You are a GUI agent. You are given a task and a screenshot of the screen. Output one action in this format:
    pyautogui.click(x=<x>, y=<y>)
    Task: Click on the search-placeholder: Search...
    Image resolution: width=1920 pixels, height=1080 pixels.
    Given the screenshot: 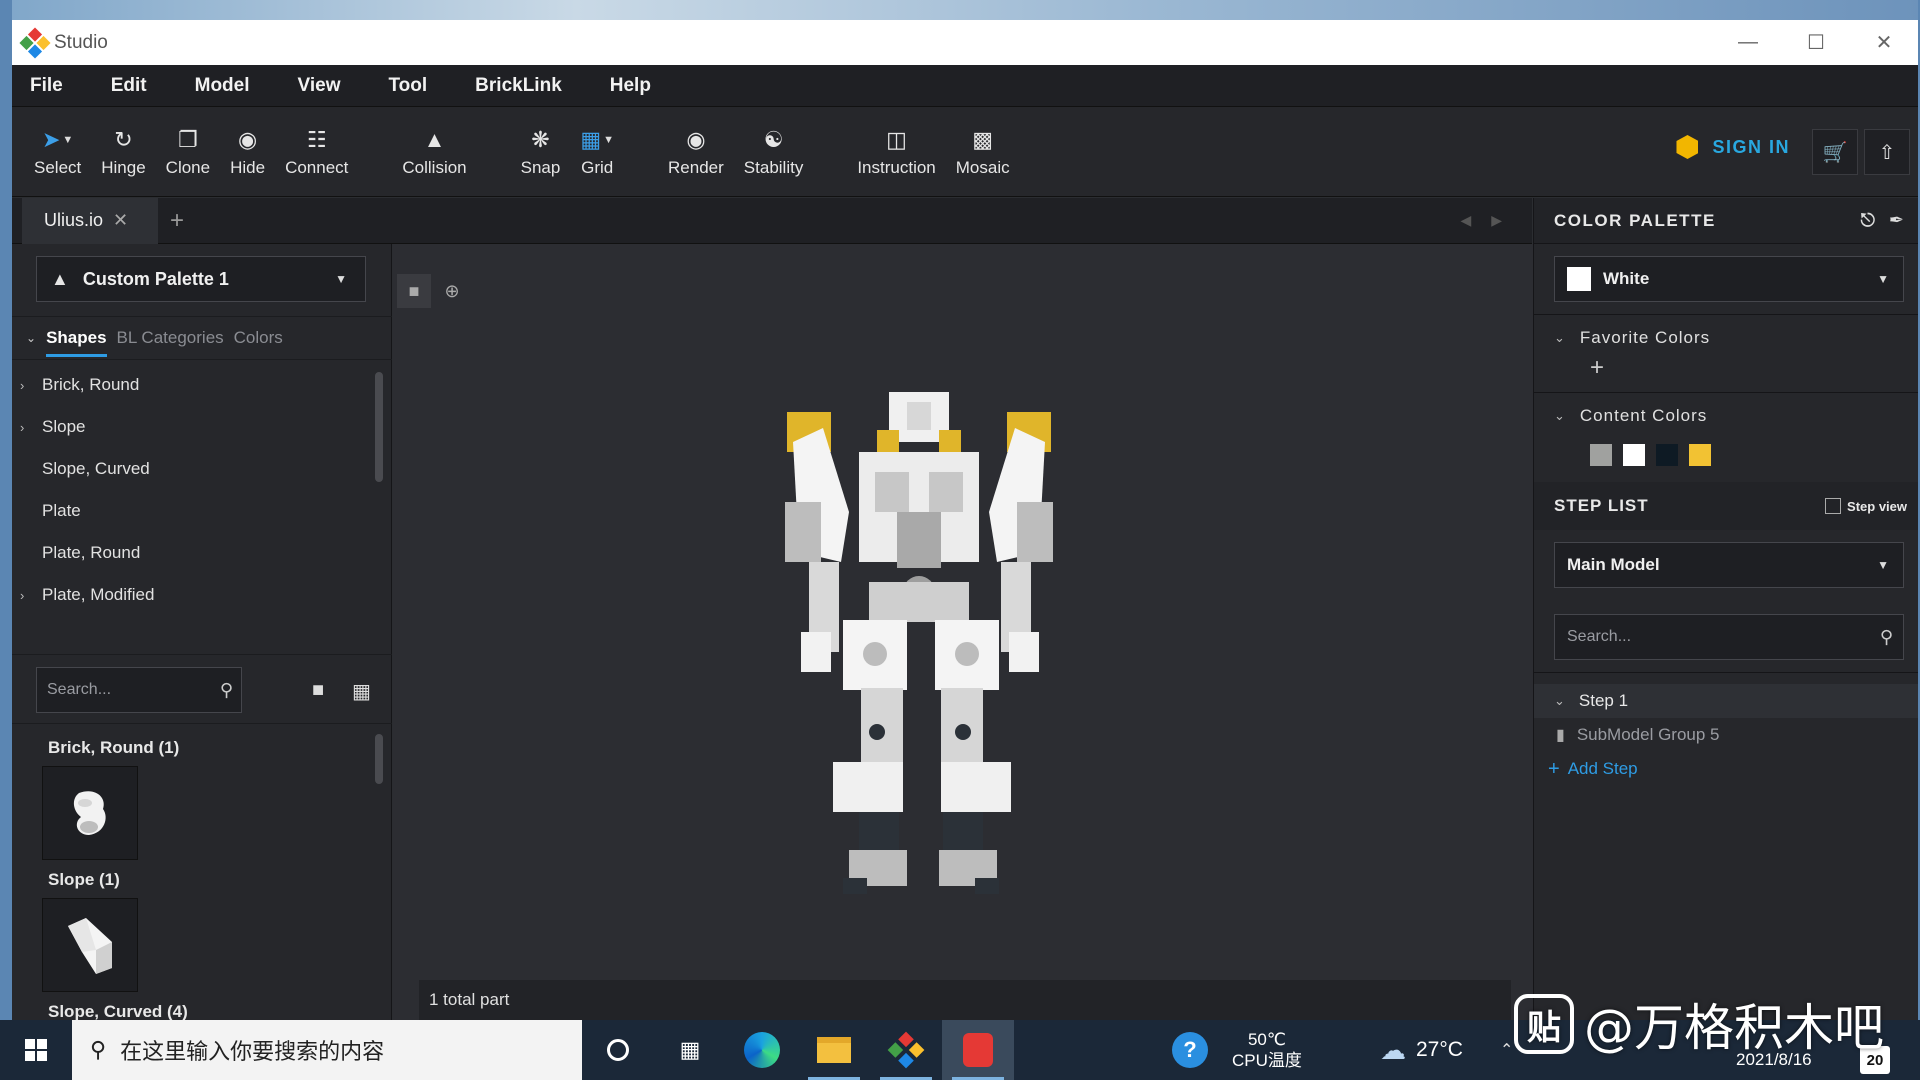 What is the action you would take?
    pyautogui.click(x=79, y=689)
    